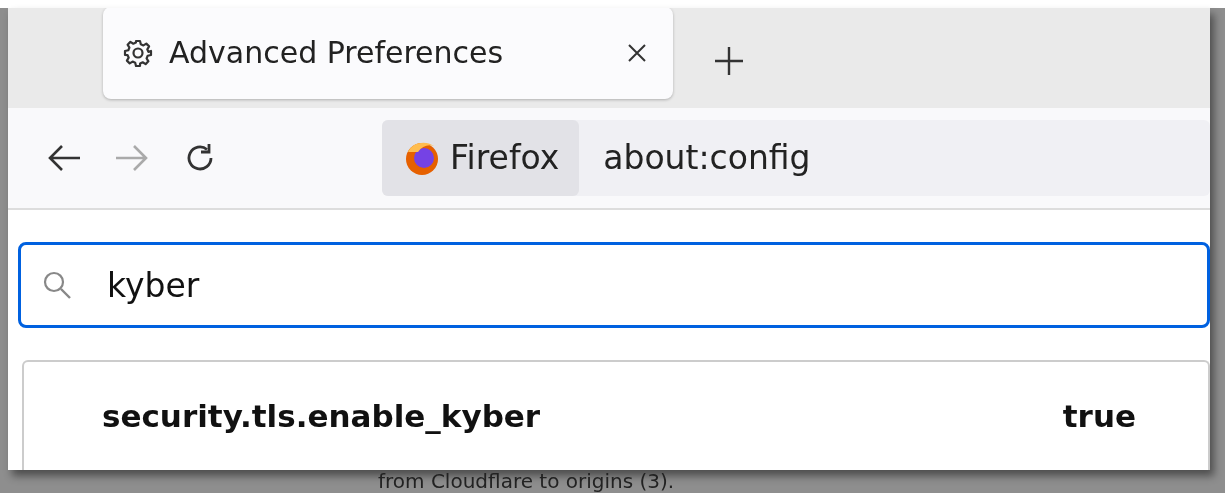 The width and height of the screenshot is (1225, 493). Describe the element at coordinates (526, 481) in the screenshot. I see `page-text: from Cloudflare to origins (3).` at that location.